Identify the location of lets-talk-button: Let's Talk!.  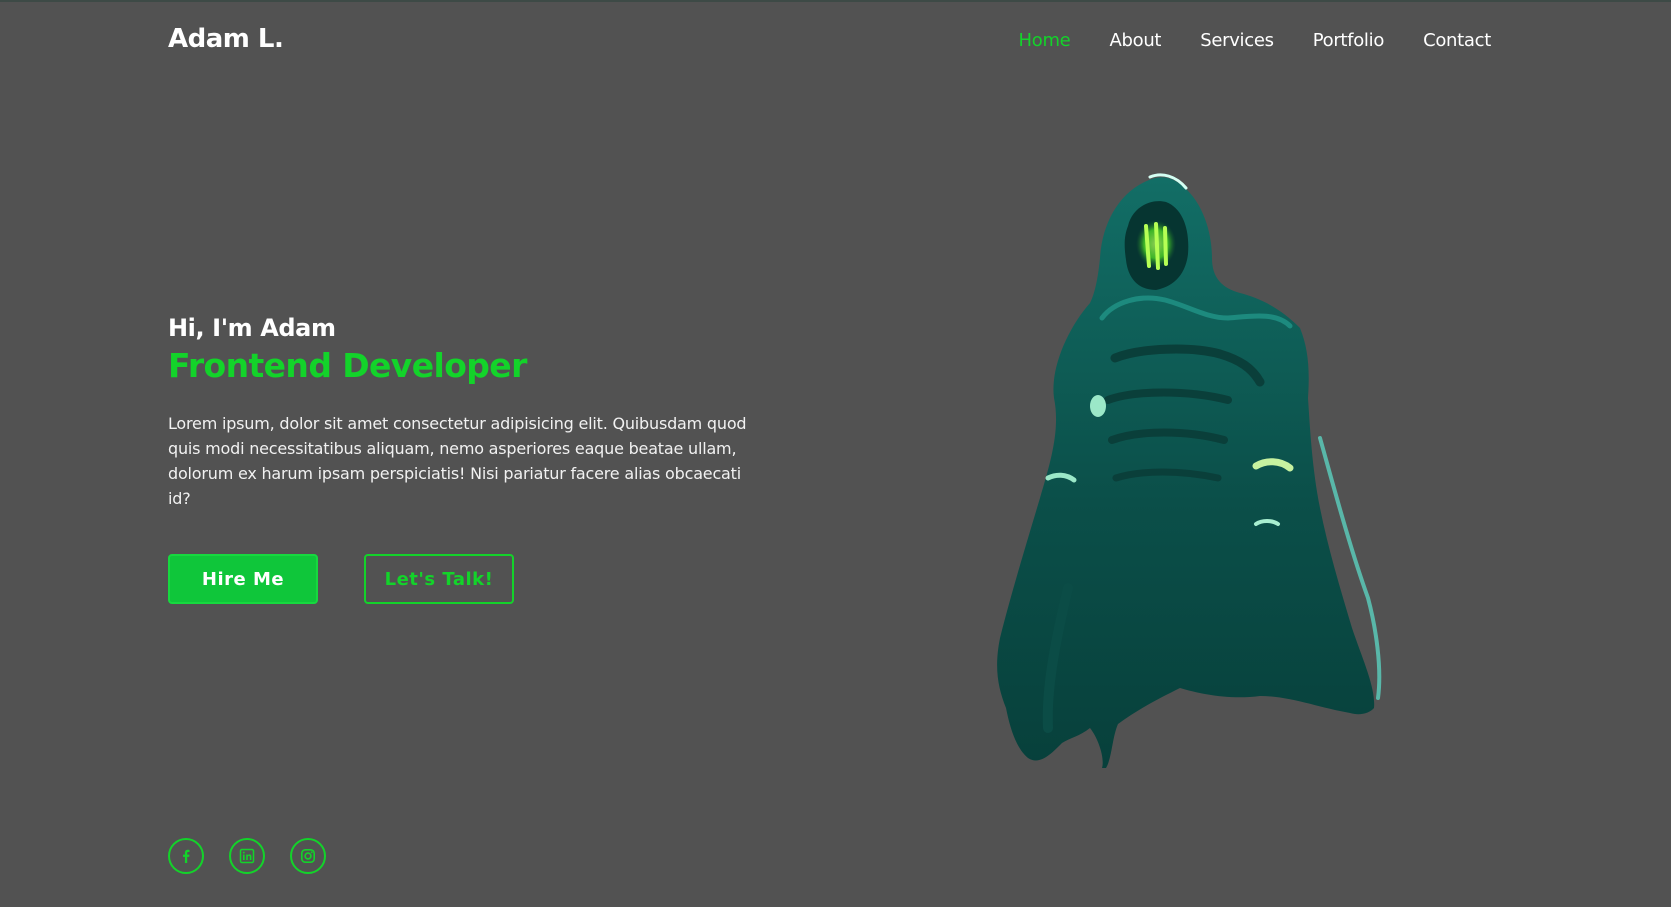
(439, 579).